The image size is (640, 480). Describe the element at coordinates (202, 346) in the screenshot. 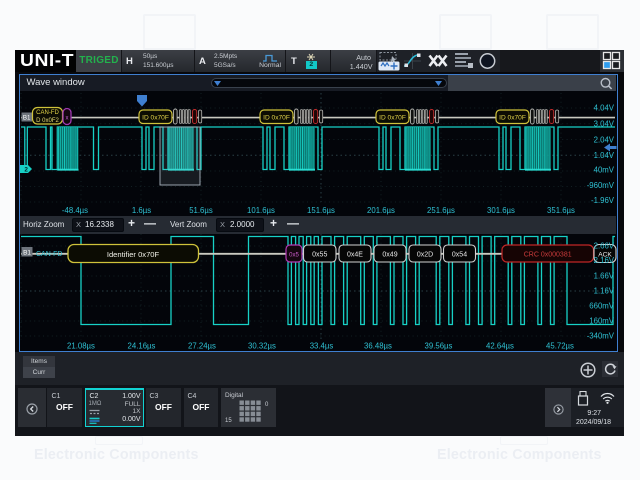

I see `svg-text: 27.24µs` at that location.